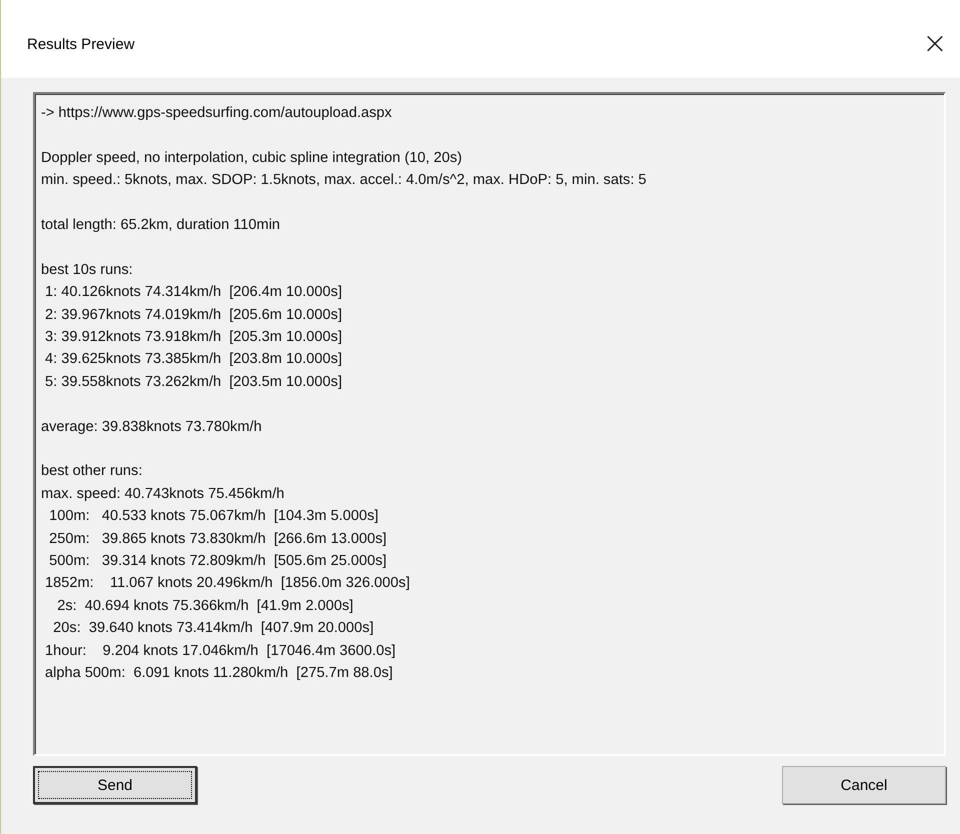 This screenshot has height=834, width=960. Describe the element at coordinates (205, 606) in the screenshot. I see `result-line: 2s: 40.694 knots 75.366km/h [41.9m 2.000s]` at that location.